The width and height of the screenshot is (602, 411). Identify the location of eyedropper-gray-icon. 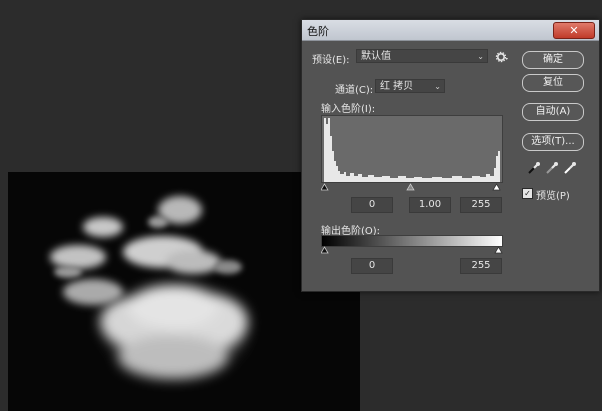
(552, 168).